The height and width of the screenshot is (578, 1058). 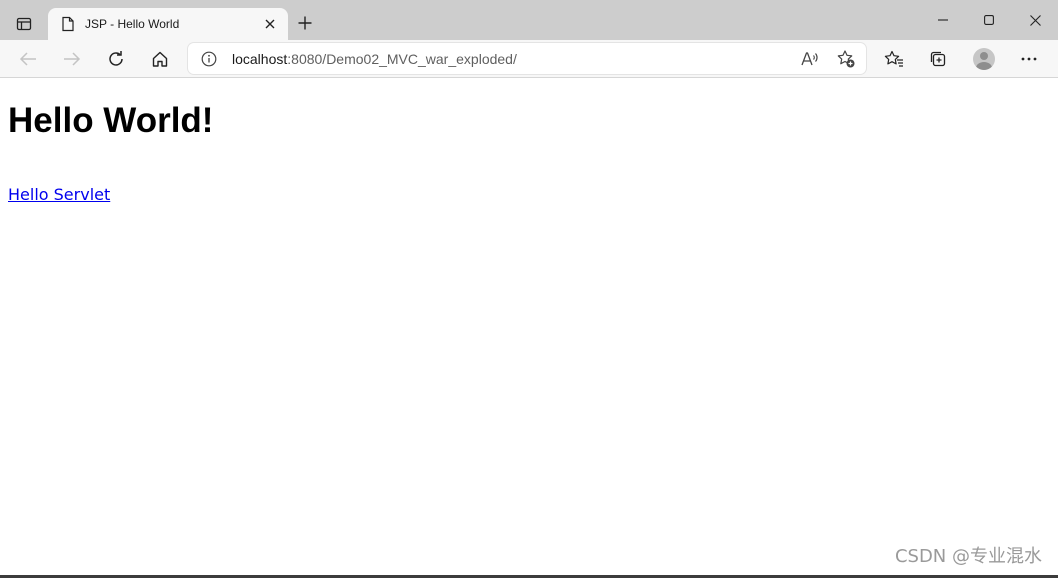 What do you see at coordinates (111, 120) in the screenshot?
I see `page-heading: Hello World!` at bounding box center [111, 120].